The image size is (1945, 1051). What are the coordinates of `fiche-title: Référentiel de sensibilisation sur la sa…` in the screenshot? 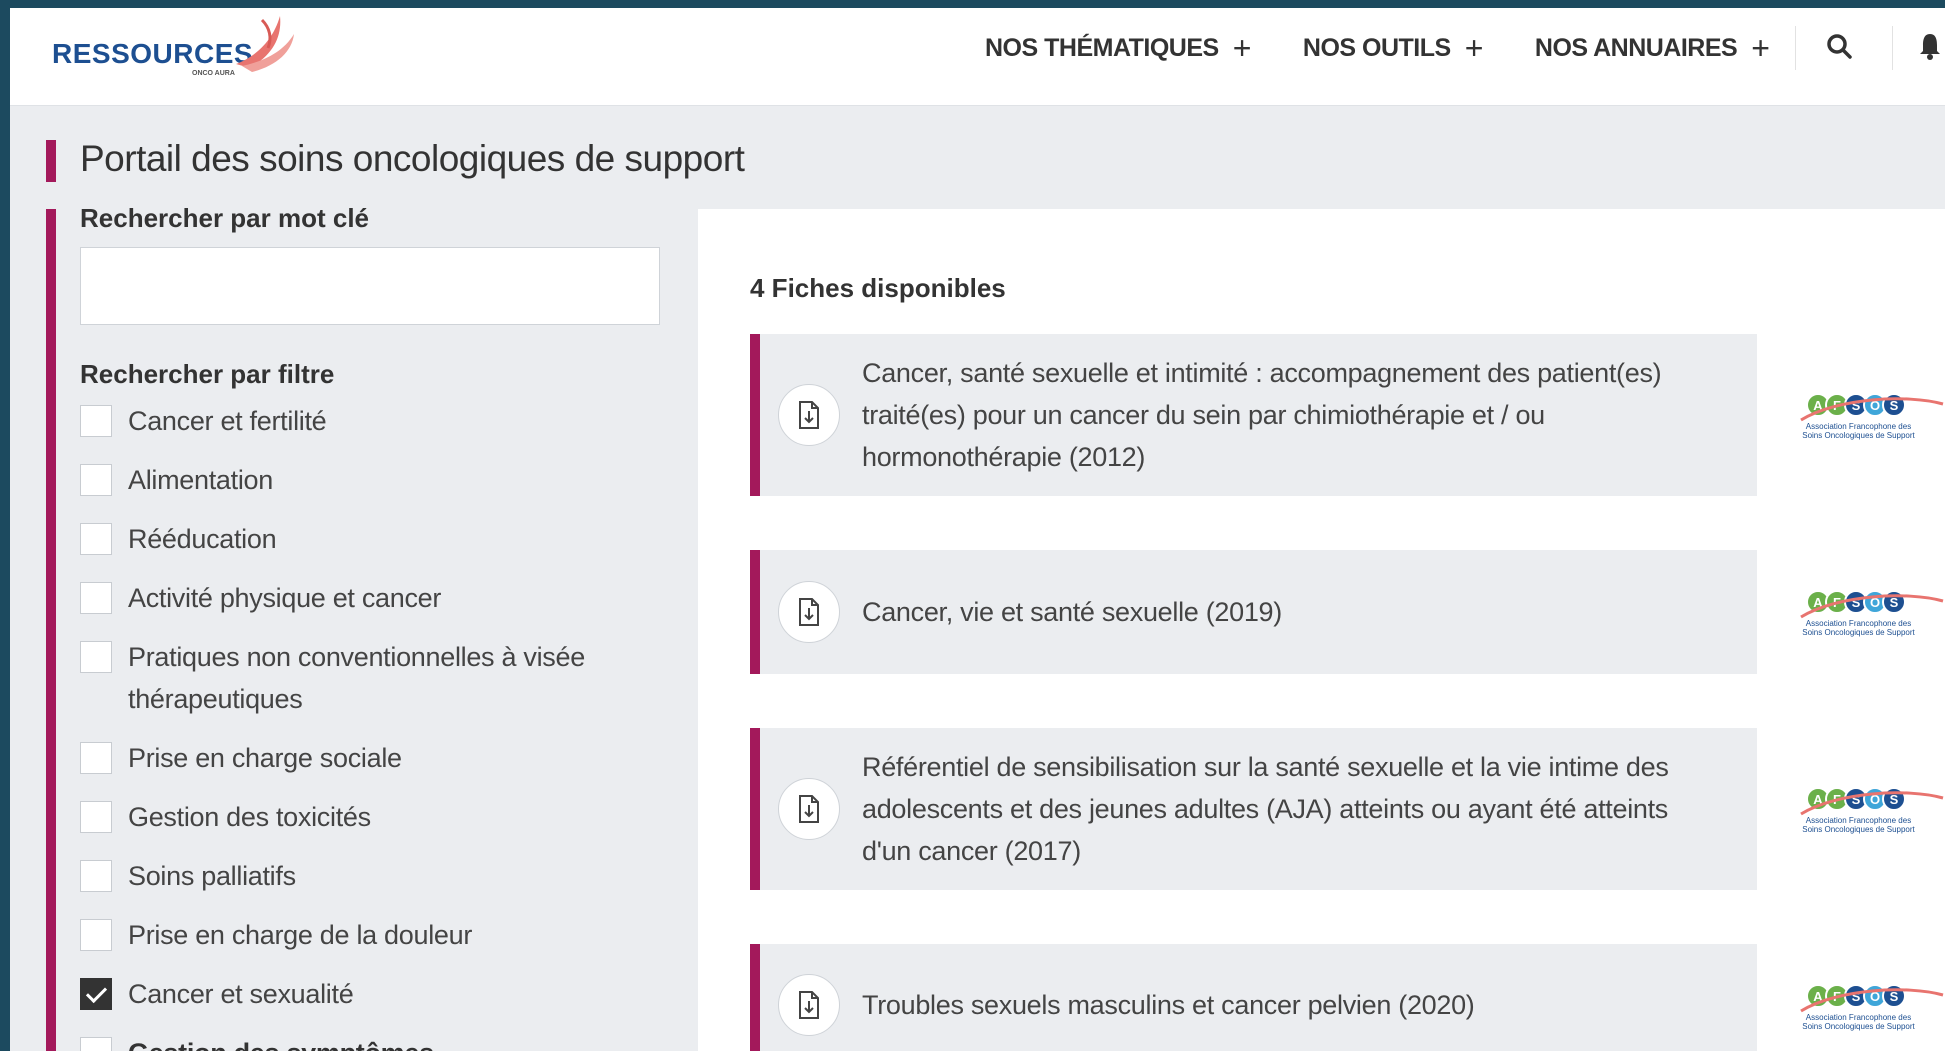 It's located at (1265, 809).